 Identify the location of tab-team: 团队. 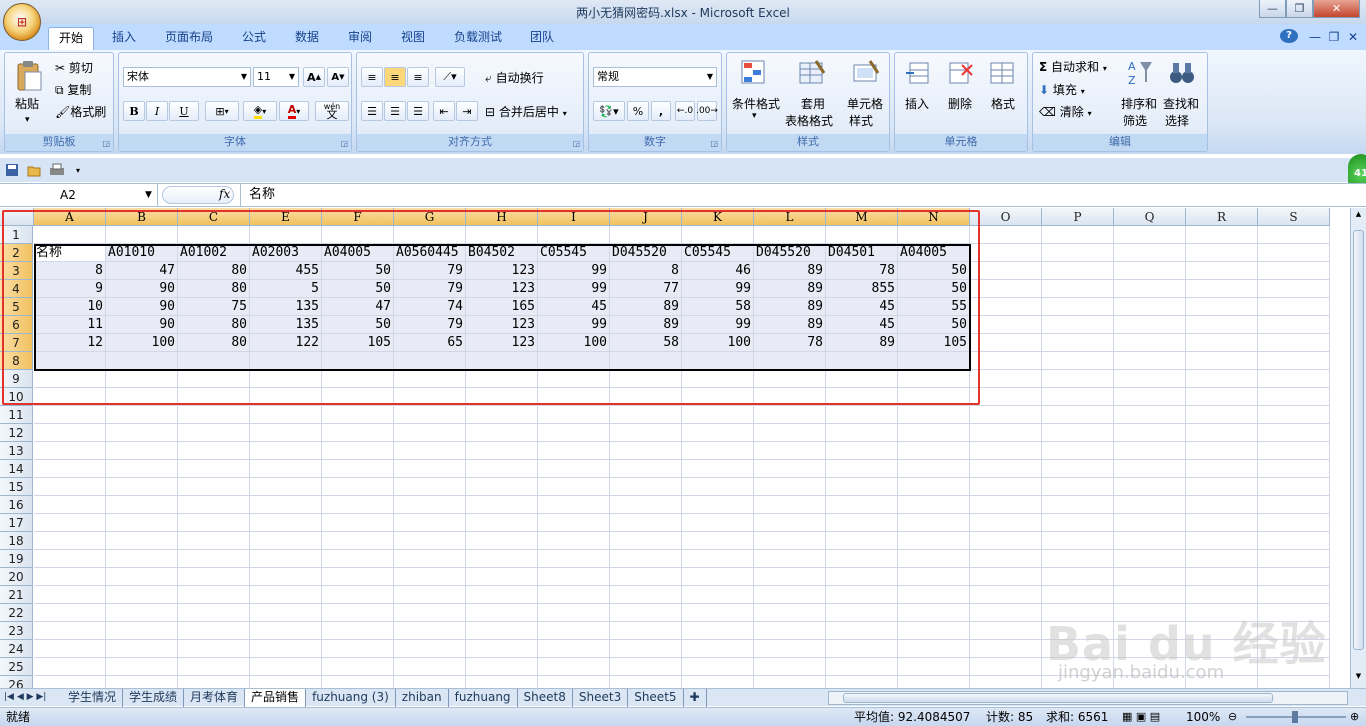
(542, 38).